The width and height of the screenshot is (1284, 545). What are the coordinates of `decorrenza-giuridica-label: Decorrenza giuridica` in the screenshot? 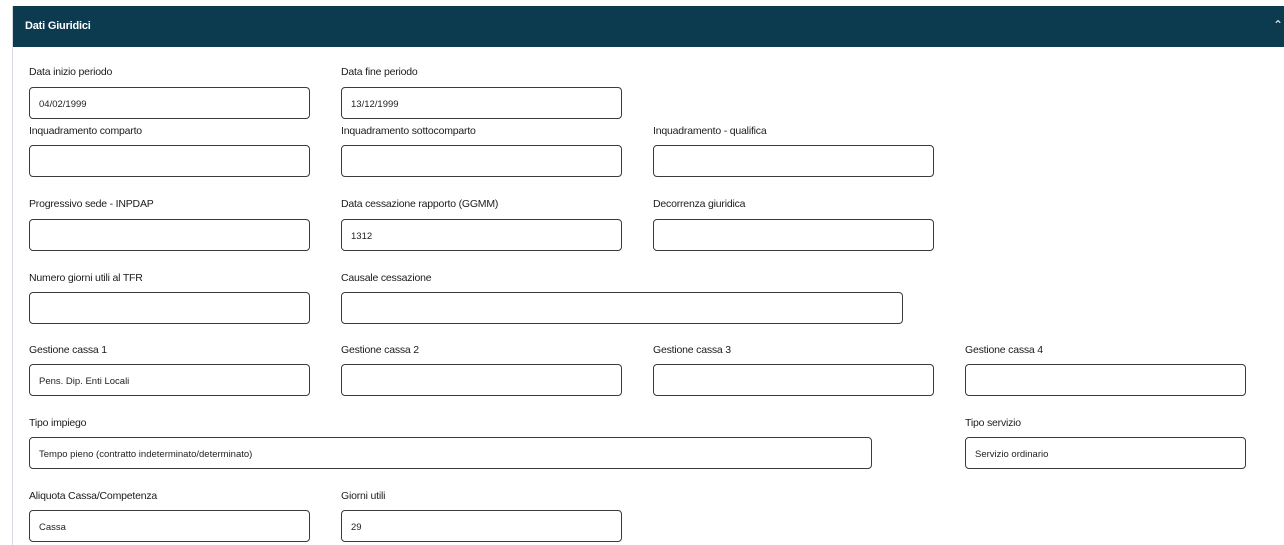 It's located at (699, 204).